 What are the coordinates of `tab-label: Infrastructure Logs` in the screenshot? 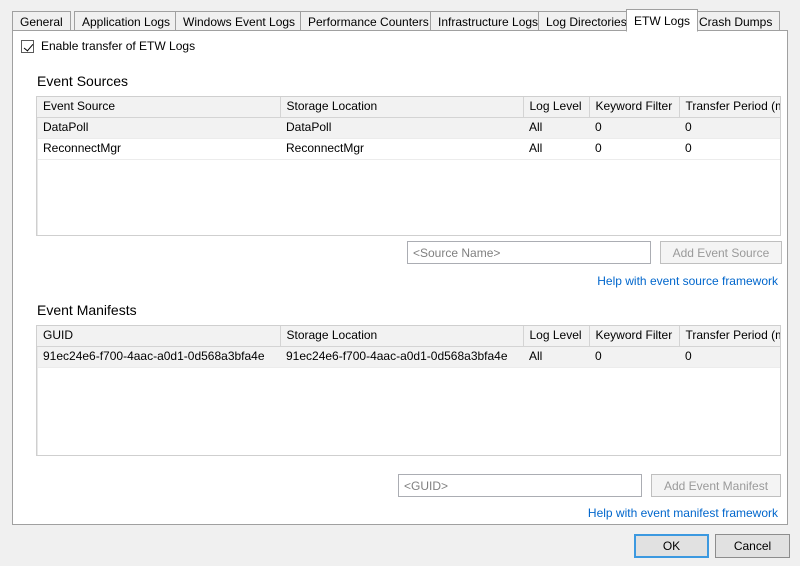 It's located at (488, 21).